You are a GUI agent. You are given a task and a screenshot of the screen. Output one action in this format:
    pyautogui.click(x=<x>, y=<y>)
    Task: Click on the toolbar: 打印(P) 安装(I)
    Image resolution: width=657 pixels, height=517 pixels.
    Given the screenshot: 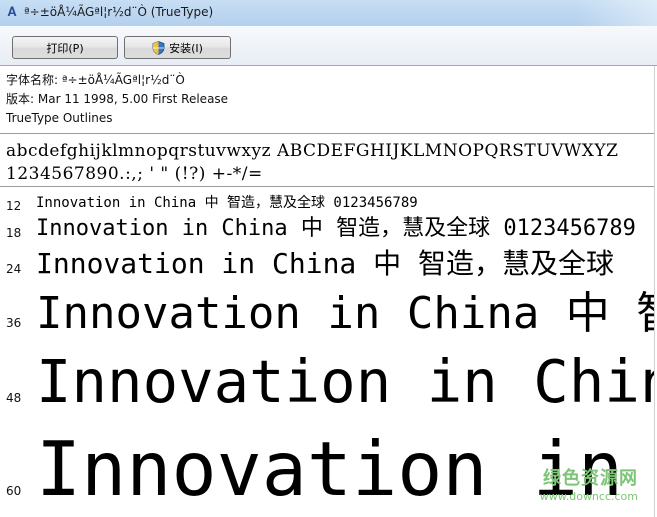 What is the action you would take?
    pyautogui.click(x=328, y=46)
    